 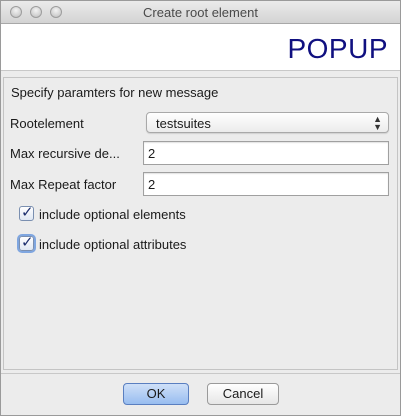 I want to click on section-title: Specify paramters for new message, so click(x=115, y=92).